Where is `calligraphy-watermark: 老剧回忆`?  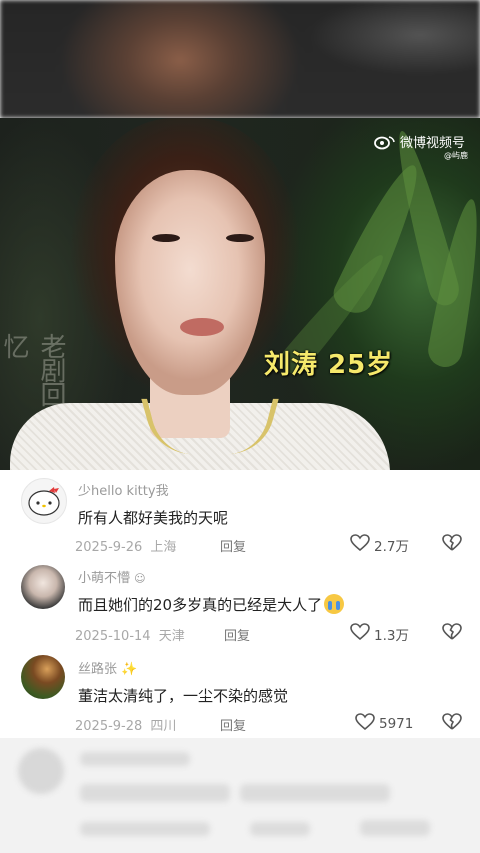 calligraphy-watermark: 老剧回忆 is located at coordinates (33, 369).